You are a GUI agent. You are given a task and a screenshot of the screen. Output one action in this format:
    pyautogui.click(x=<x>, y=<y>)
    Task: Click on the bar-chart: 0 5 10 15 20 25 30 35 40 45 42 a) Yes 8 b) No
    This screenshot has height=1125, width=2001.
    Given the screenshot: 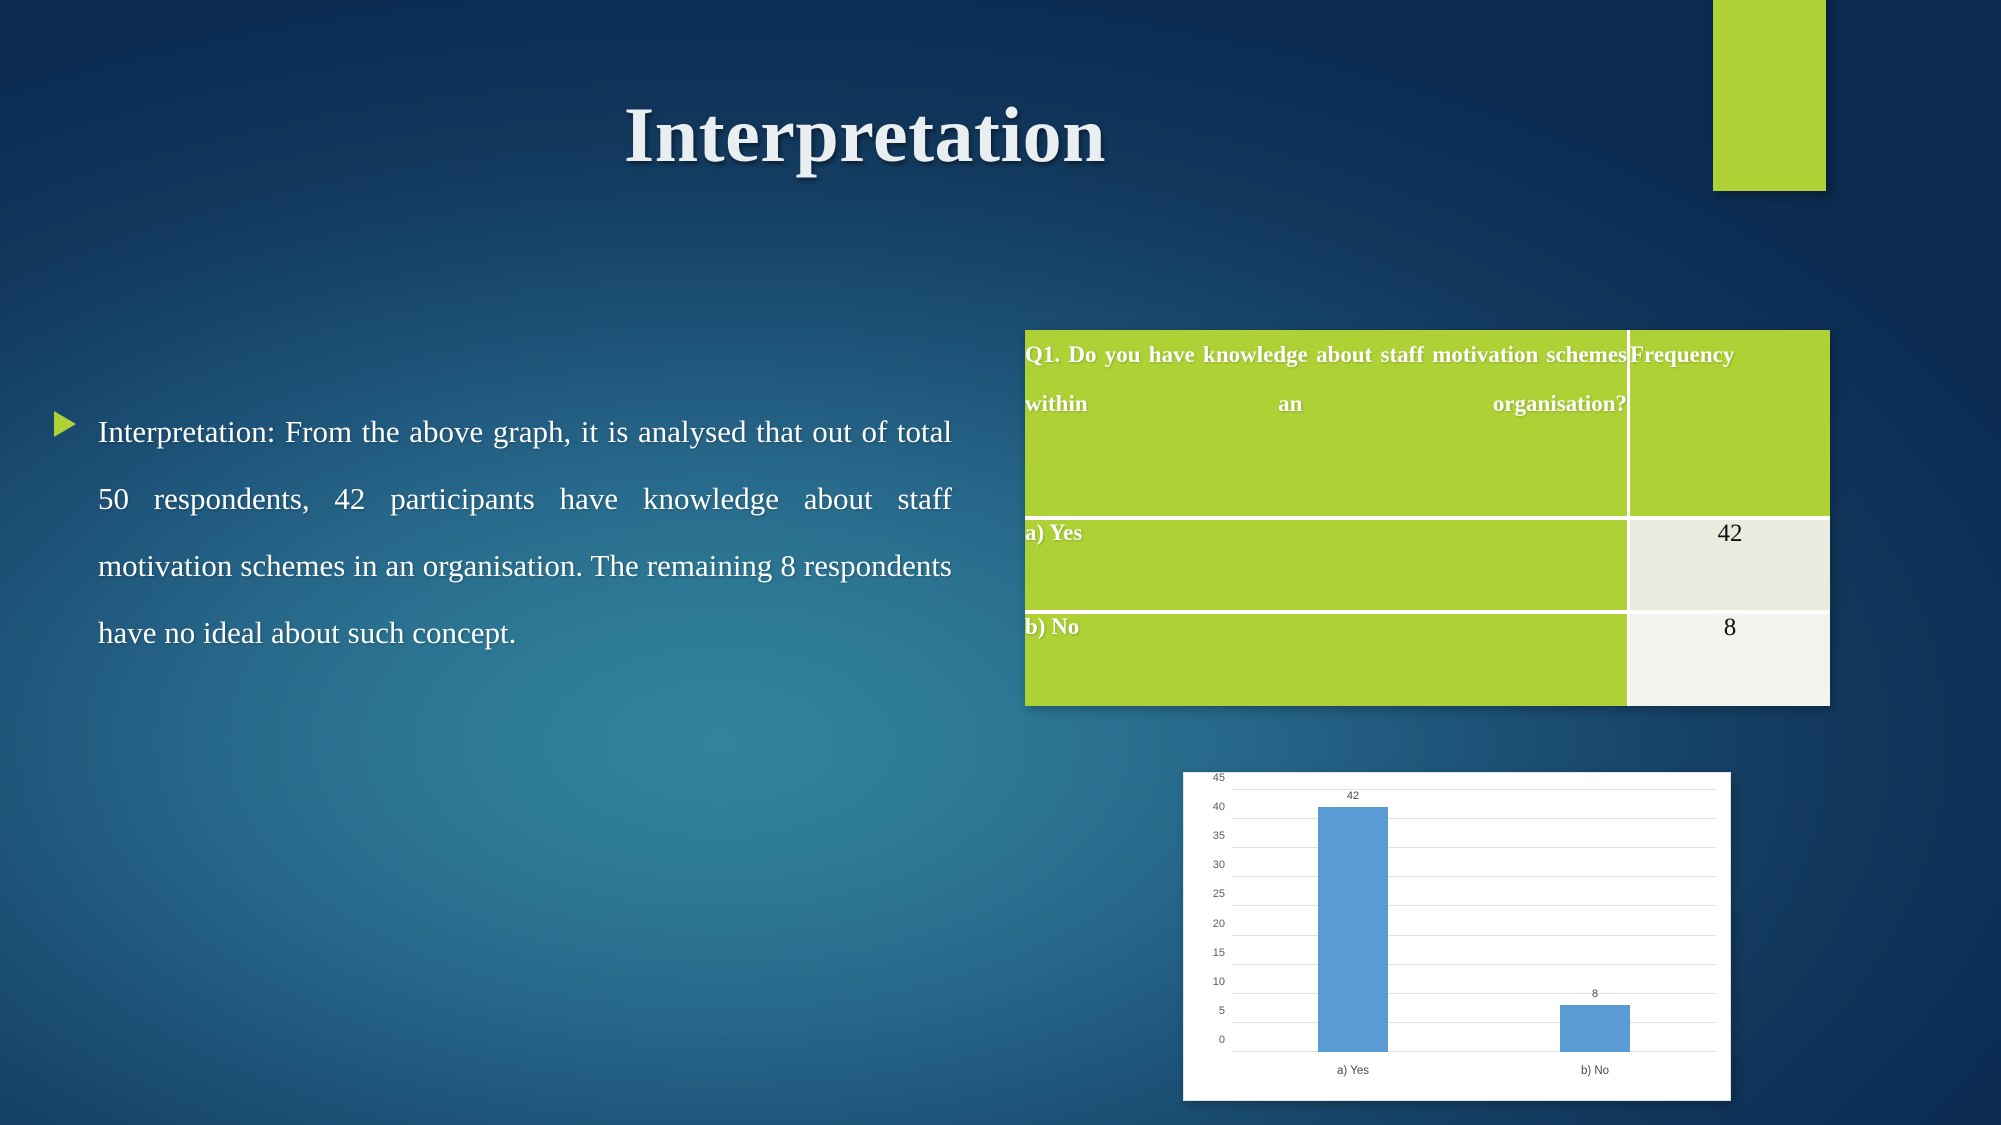 What is the action you would take?
    pyautogui.click(x=1457, y=936)
    